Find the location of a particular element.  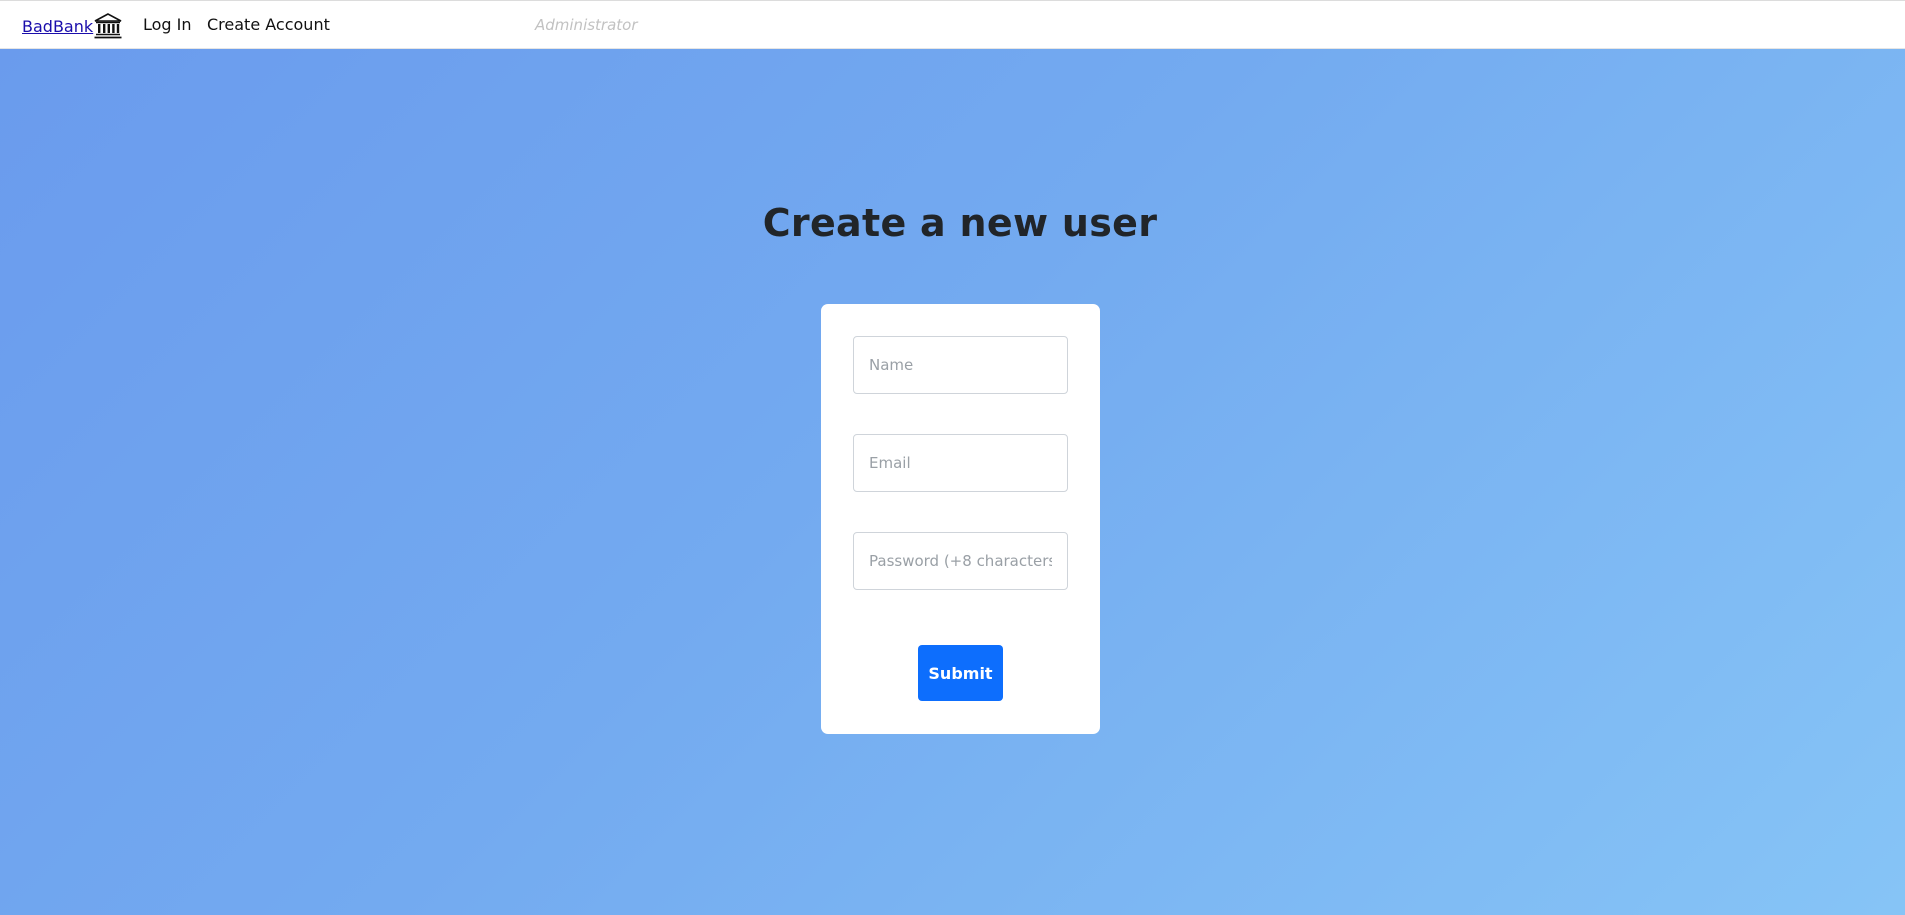

brand-label: BadBank is located at coordinates (58, 26).